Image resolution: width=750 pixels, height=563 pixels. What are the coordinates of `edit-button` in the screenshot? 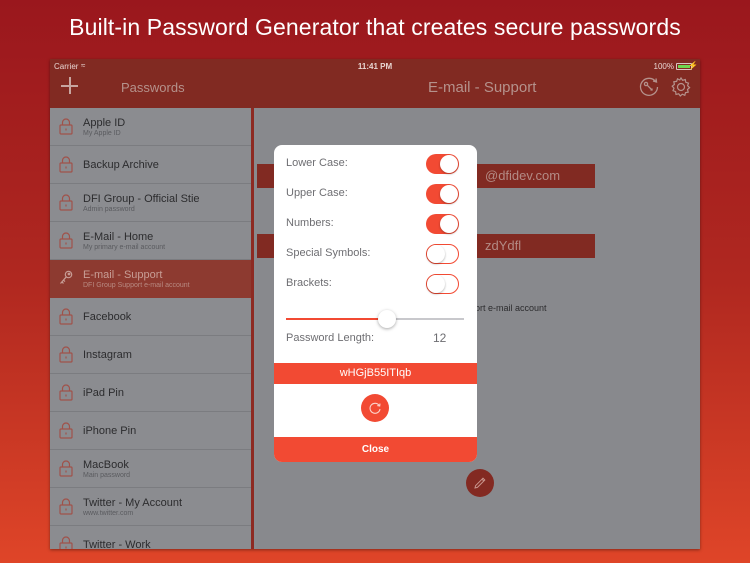 It's located at (480, 483).